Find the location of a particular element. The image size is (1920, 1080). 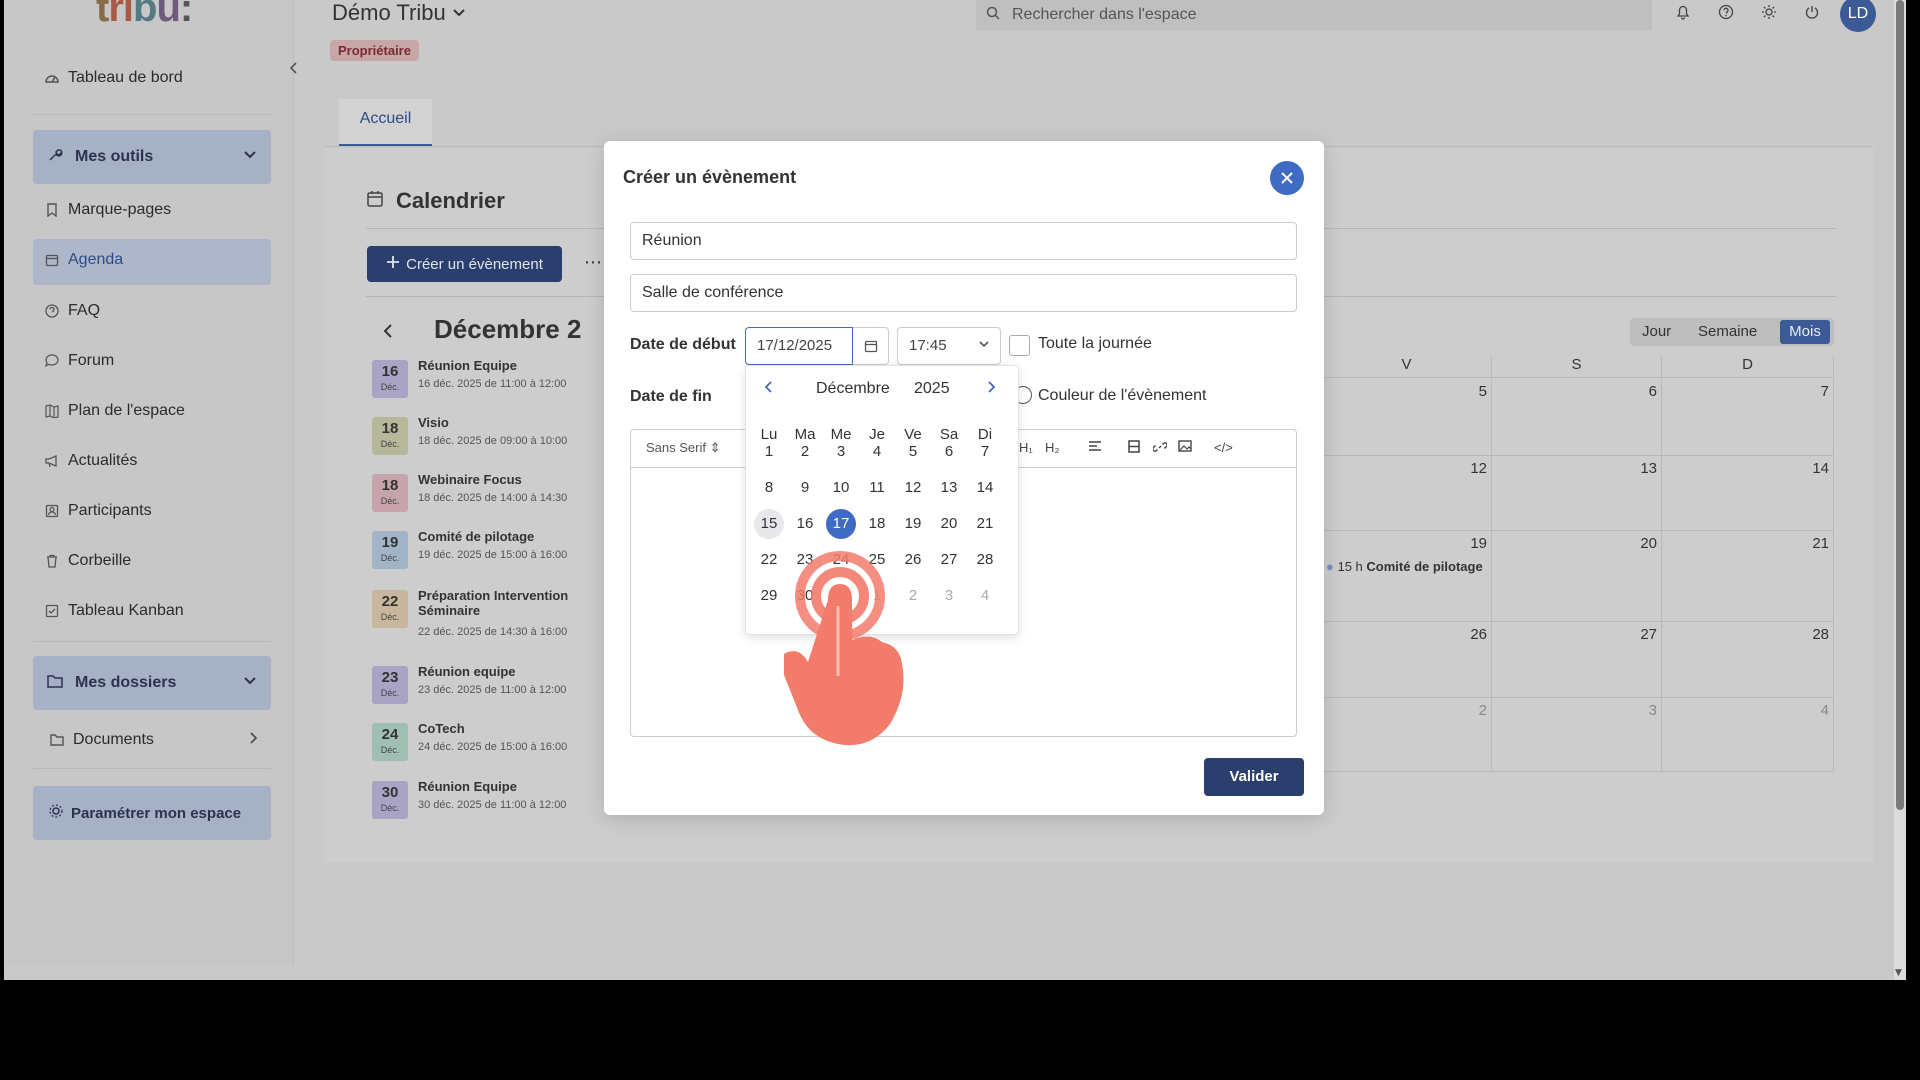

picker-month: Décembre is located at coordinates (853, 389).